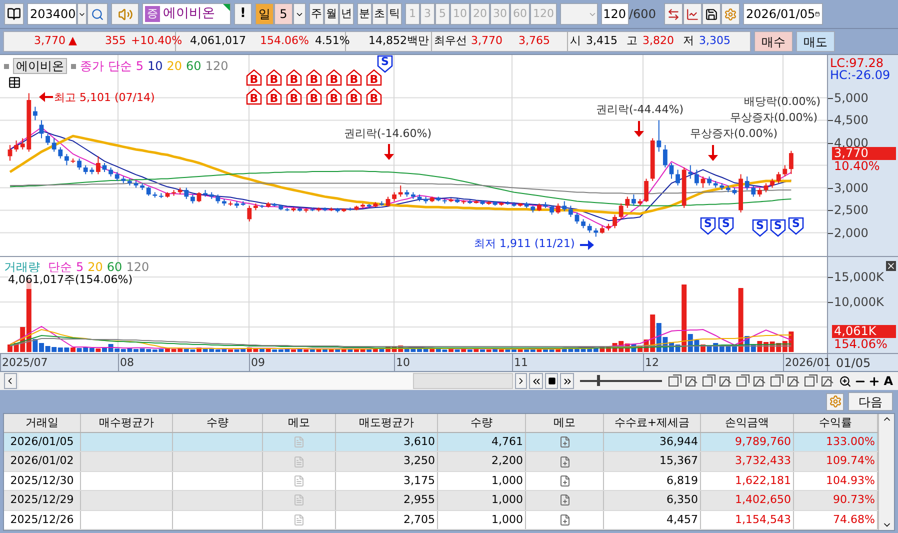  What do you see at coordinates (853, 363) in the screenshot?
I see `cursor-date: 01/05` at bounding box center [853, 363].